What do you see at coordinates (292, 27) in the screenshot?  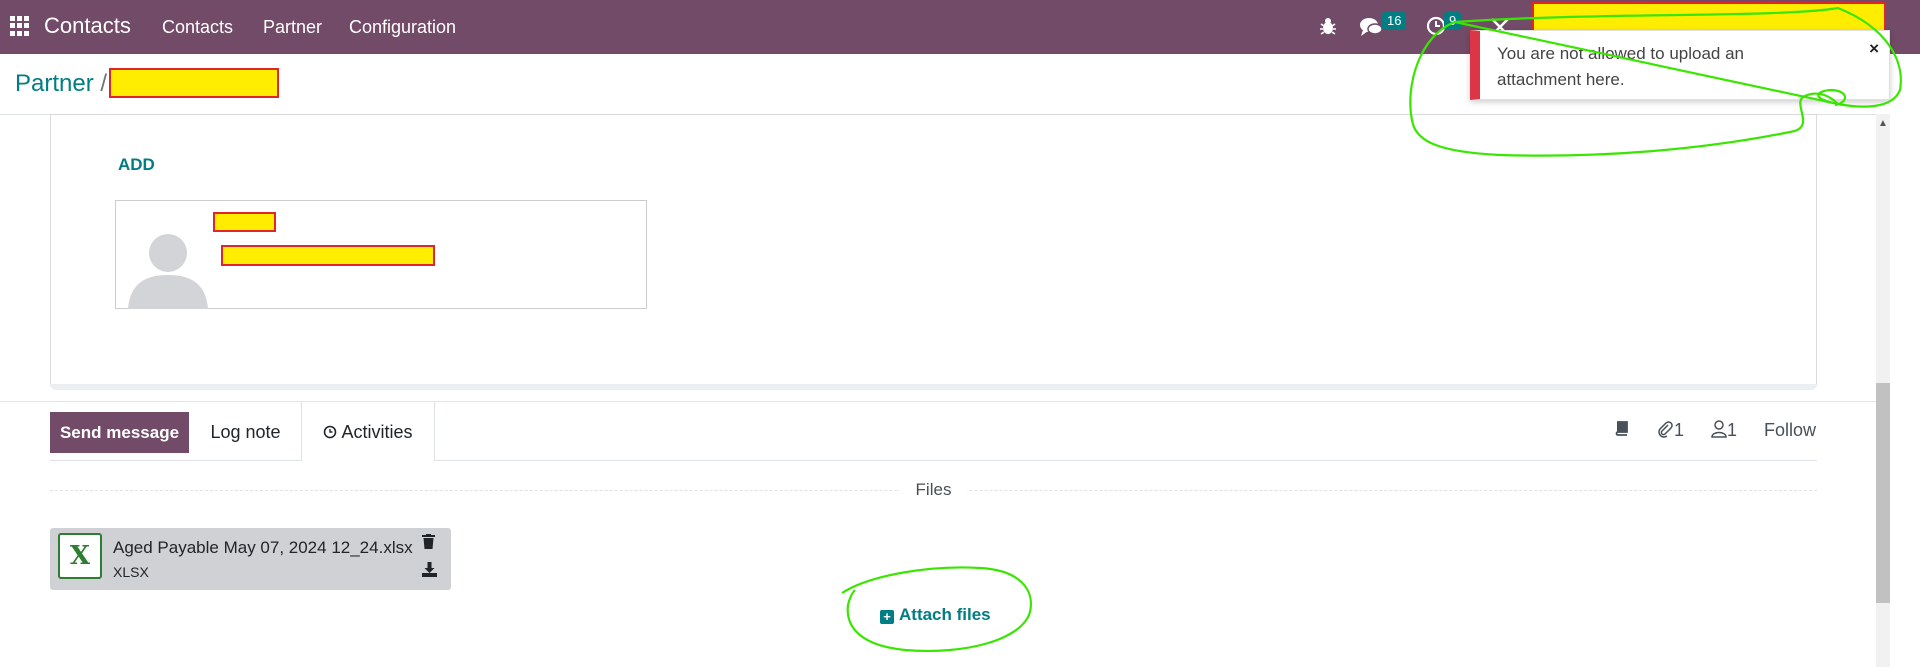 I see `menu-partner: Partner` at bounding box center [292, 27].